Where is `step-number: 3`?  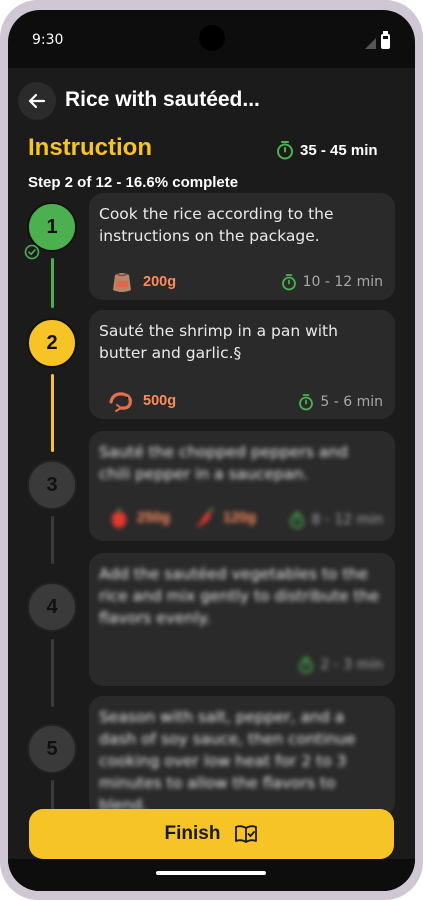
step-number: 3 is located at coordinates (52, 484).